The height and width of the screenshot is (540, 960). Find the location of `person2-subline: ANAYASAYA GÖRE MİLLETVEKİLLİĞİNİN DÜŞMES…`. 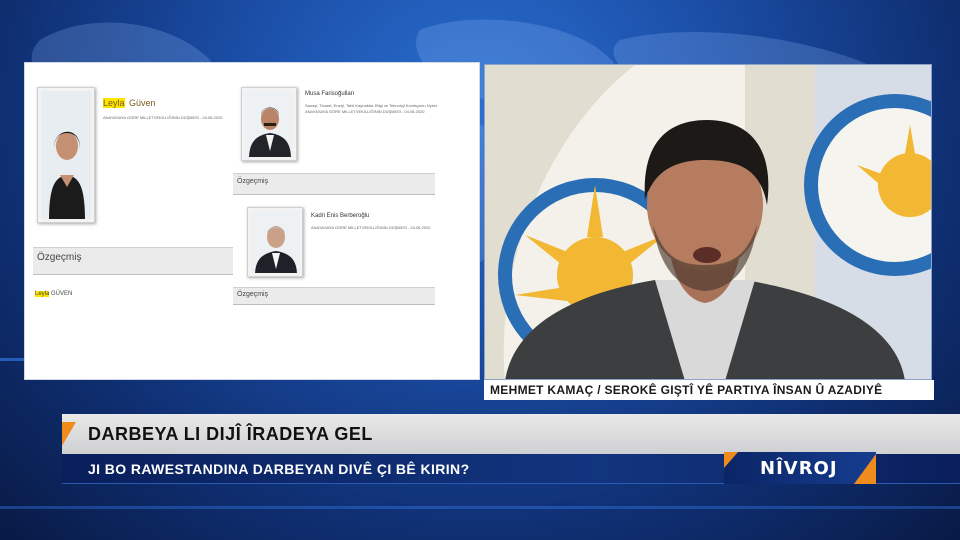

person2-subline: ANAYASAYA GÖRE MİLLETVEKİLLİĞİNİN DÜŞMES… is located at coordinates (365, 111).